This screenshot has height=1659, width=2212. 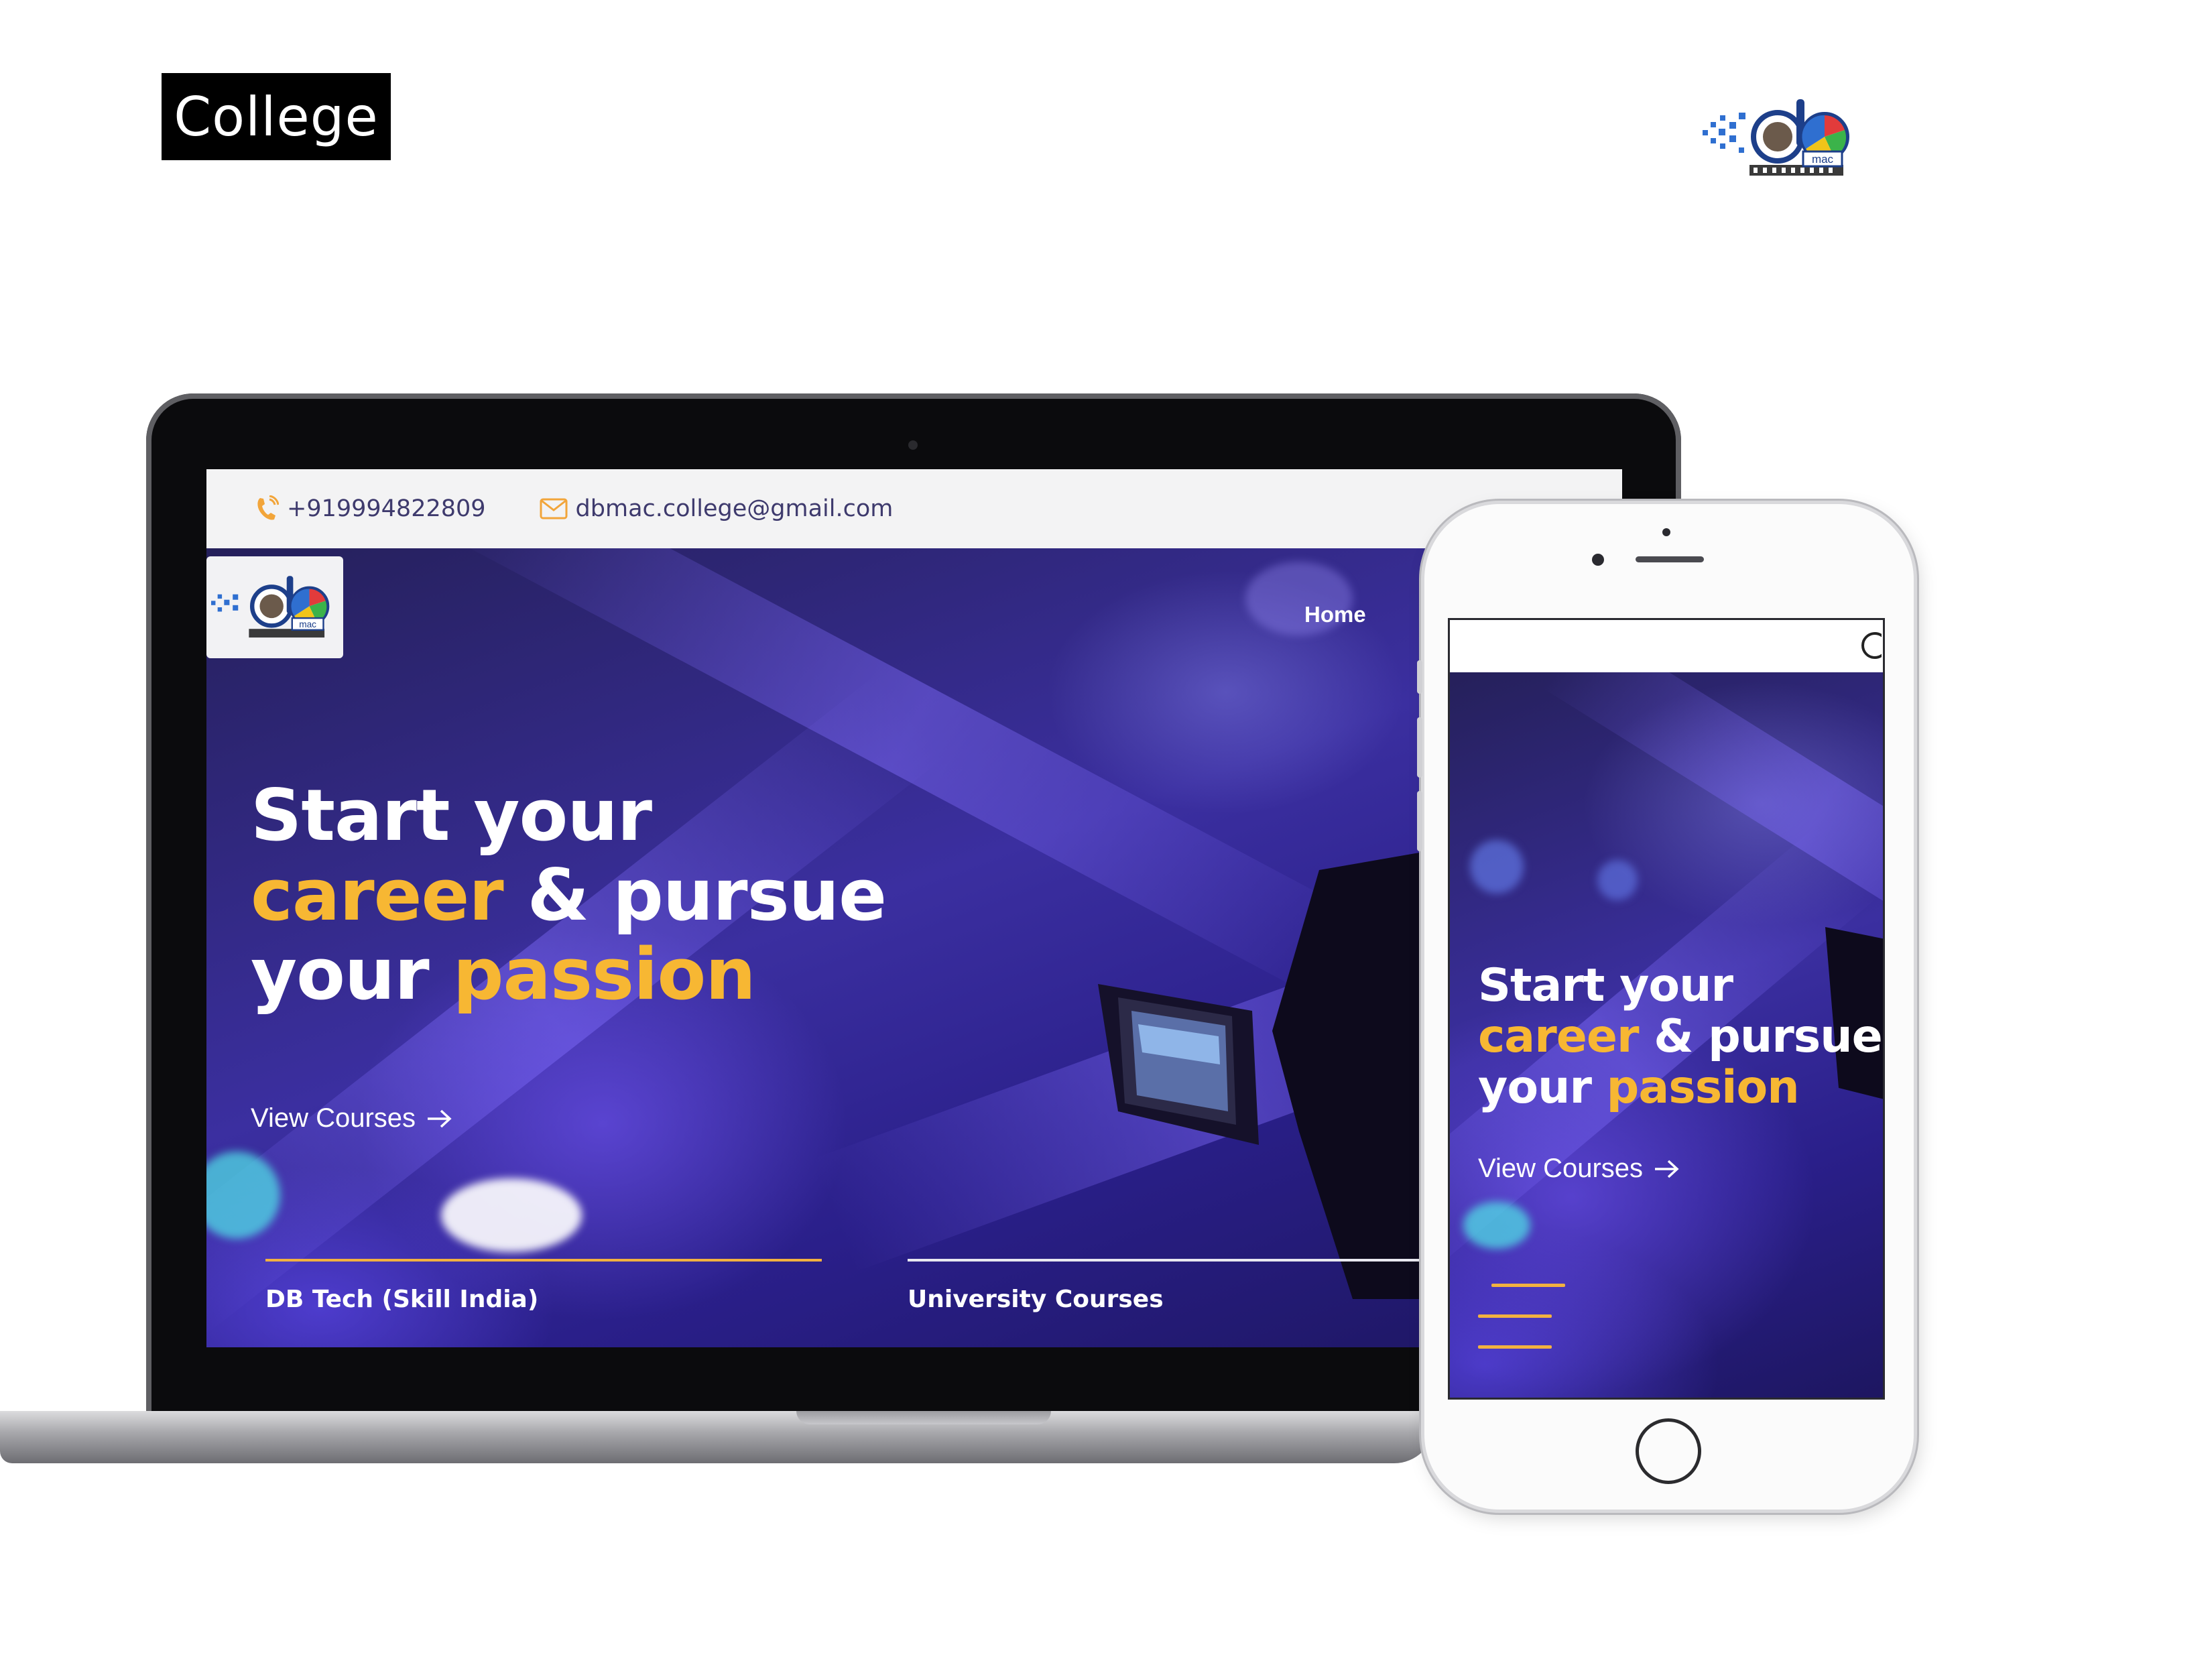 What do you see at coordinates (1419, 747) in the screenshot?
I see `phone-volume-up` at bounding box center [1419, 747].